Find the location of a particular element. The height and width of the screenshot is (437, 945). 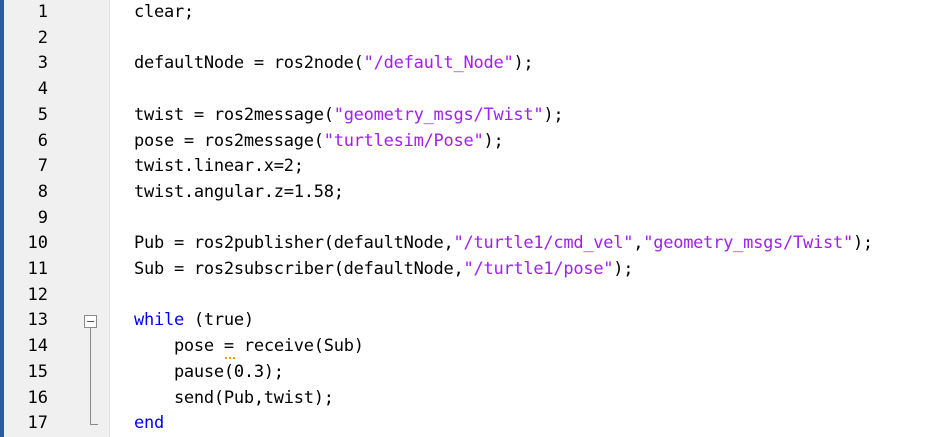

code-token: Pub = ros2publisher(defaultNode, is located at coordinates (294, 243).